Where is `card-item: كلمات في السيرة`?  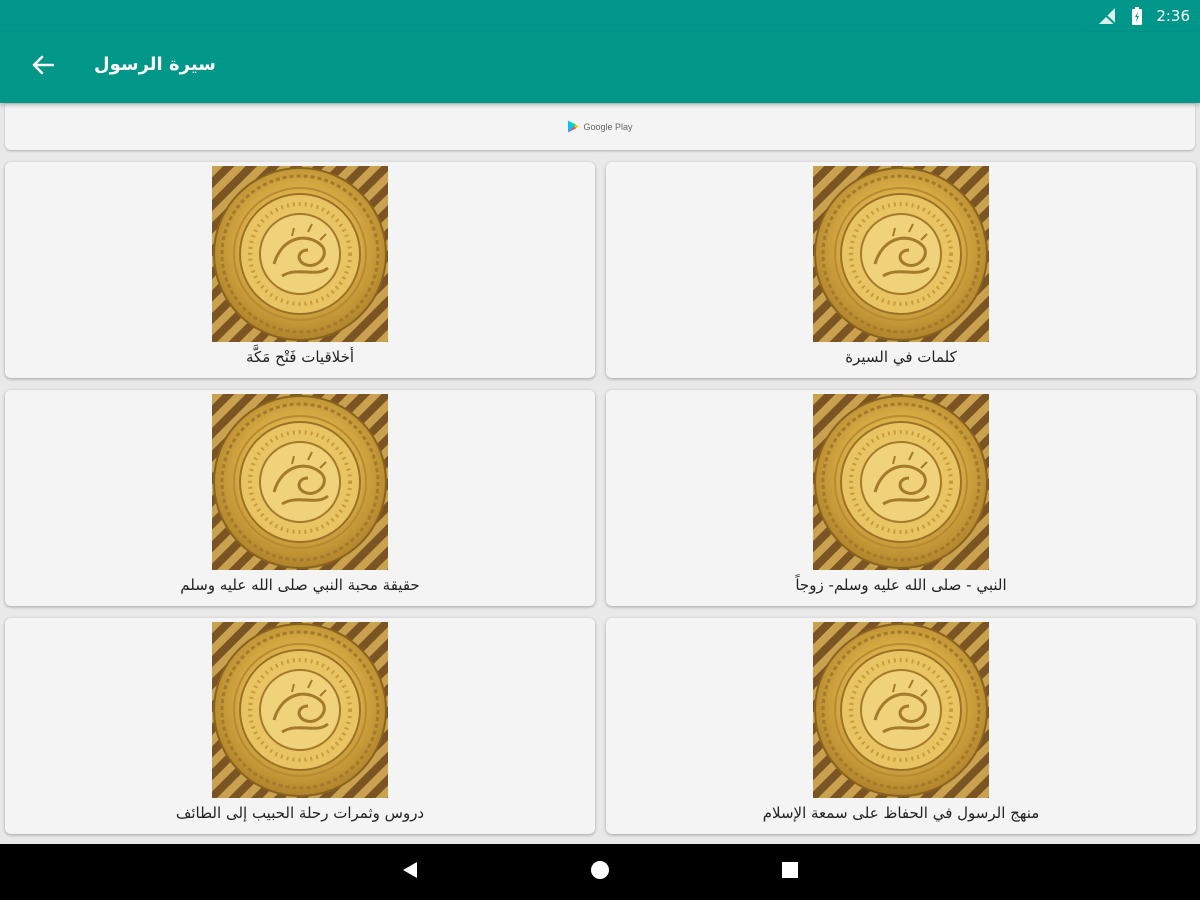
card-item: كلمات في السيرة is located at coordinates (901, 270).